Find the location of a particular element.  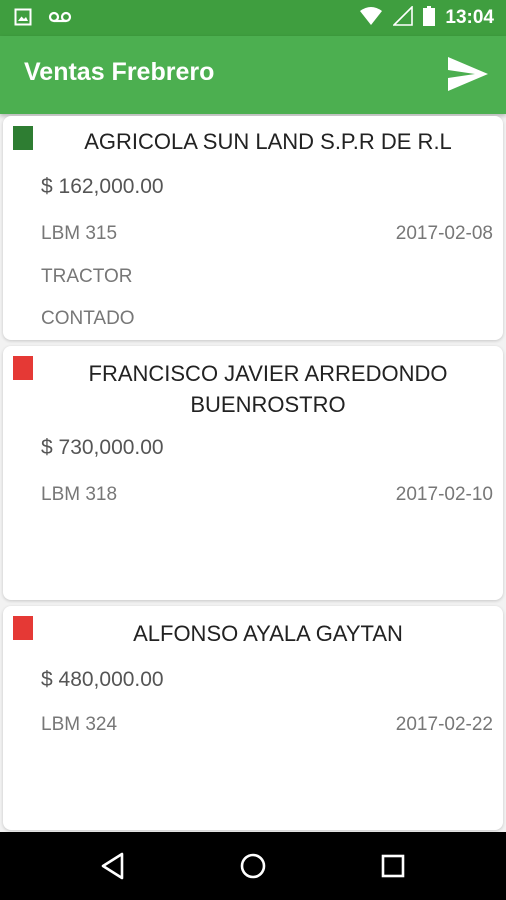

sale-date: 2017-02-08 is located at coordinates (444, 233).